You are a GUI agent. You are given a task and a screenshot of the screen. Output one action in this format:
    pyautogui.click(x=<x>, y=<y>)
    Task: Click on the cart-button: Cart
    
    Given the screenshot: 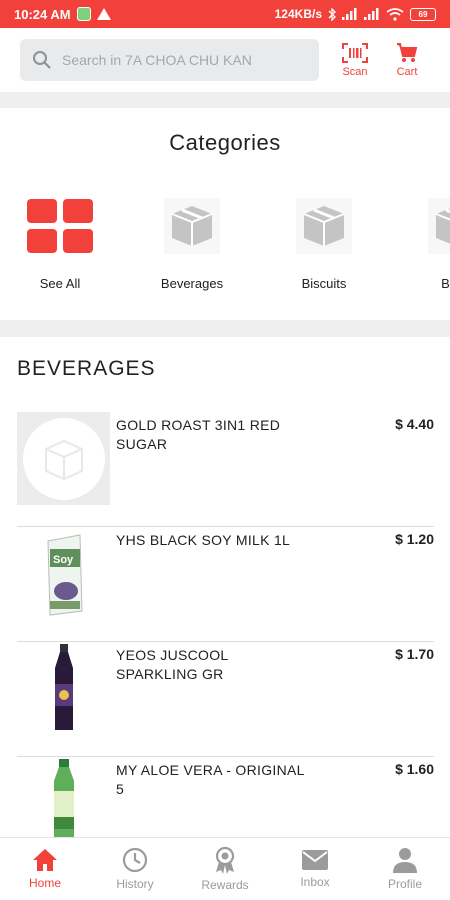 What is the action you would take?
    pyautogui.click(x=407, y=60)
    